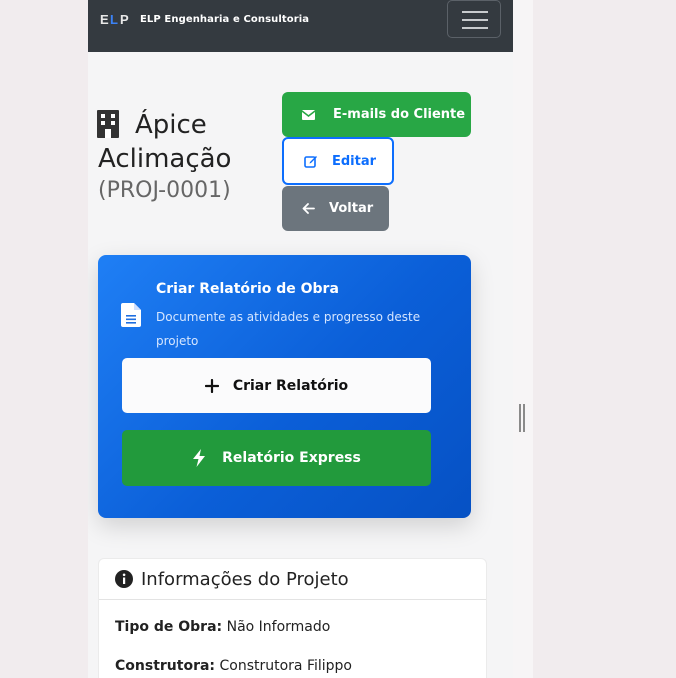 Image resolution: width=676 pixels, height=678 pixels. Describe the element at coordinates (131, 315) in the screenshot. I see `file-document-icon` at that location.